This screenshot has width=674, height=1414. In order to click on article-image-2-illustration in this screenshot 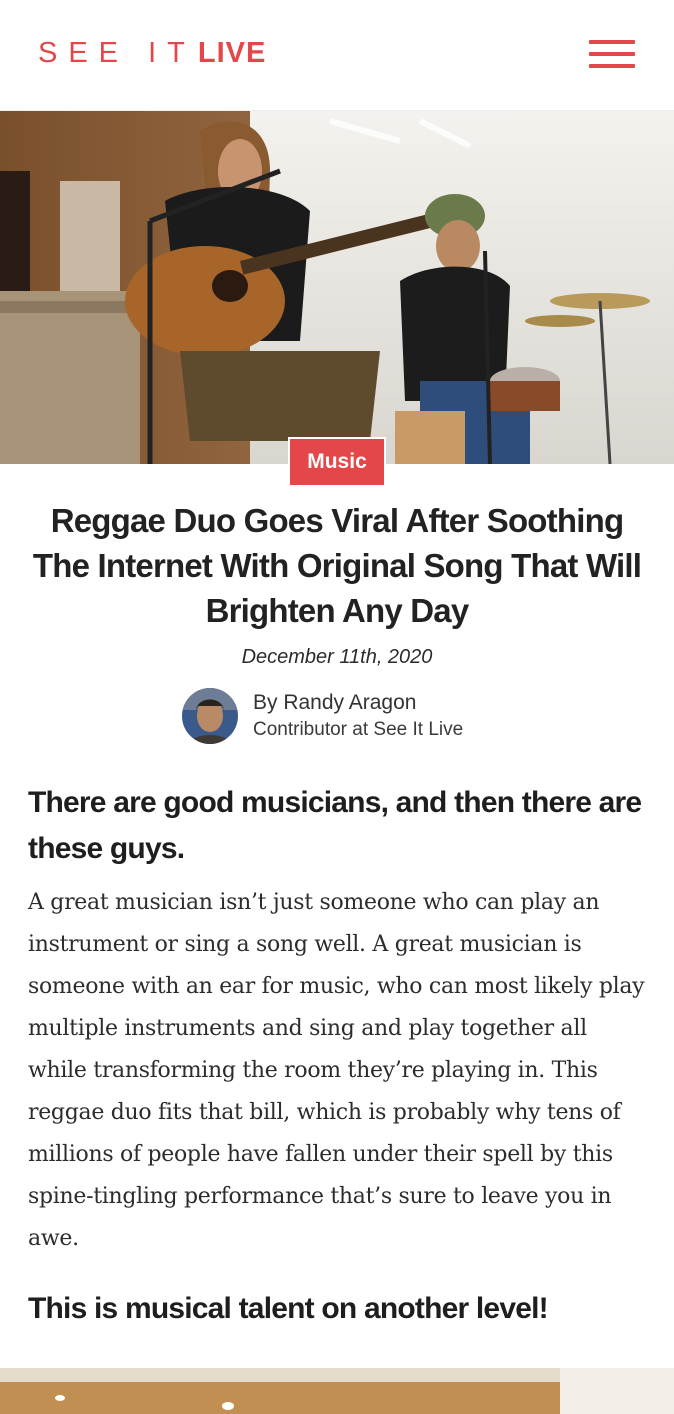, I will do `click(337, 1391)`.